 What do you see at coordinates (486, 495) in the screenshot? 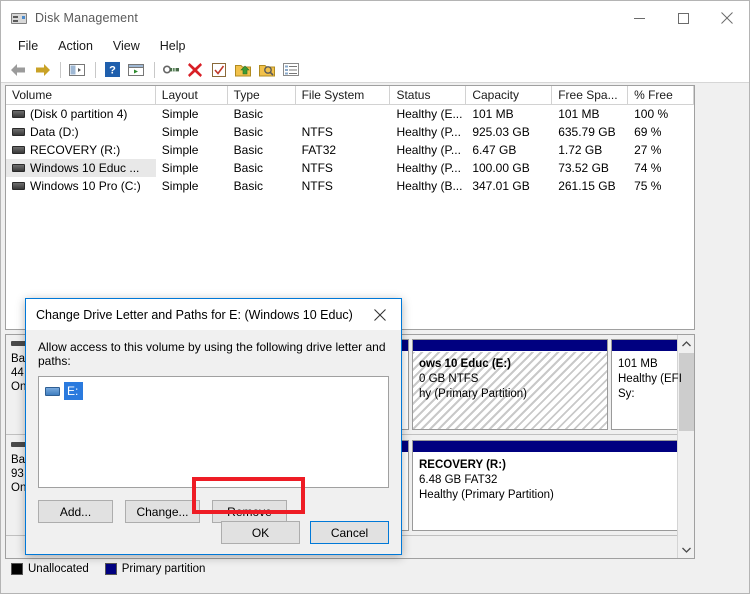
I see `partition-status: Healthy (Primary Partition)` at bounding box center [486, 495].